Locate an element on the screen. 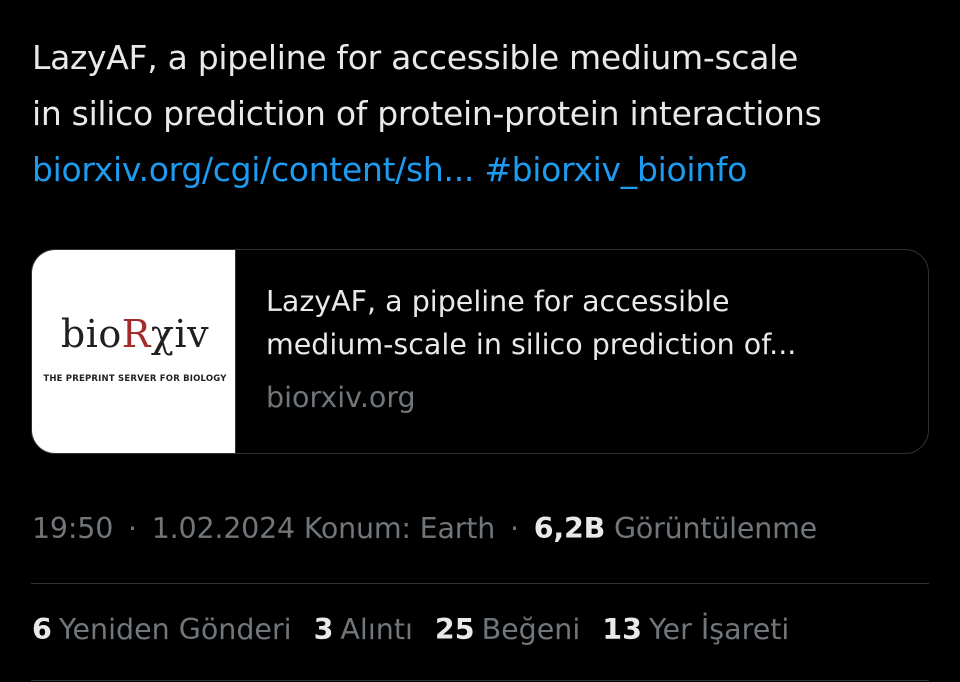 This screenshot has width=960, height=682. biorxiv-logo-image: bioRχiv THE PREPRINT SERVER FOR BIOLOGY is located at coordinates (134, 351).